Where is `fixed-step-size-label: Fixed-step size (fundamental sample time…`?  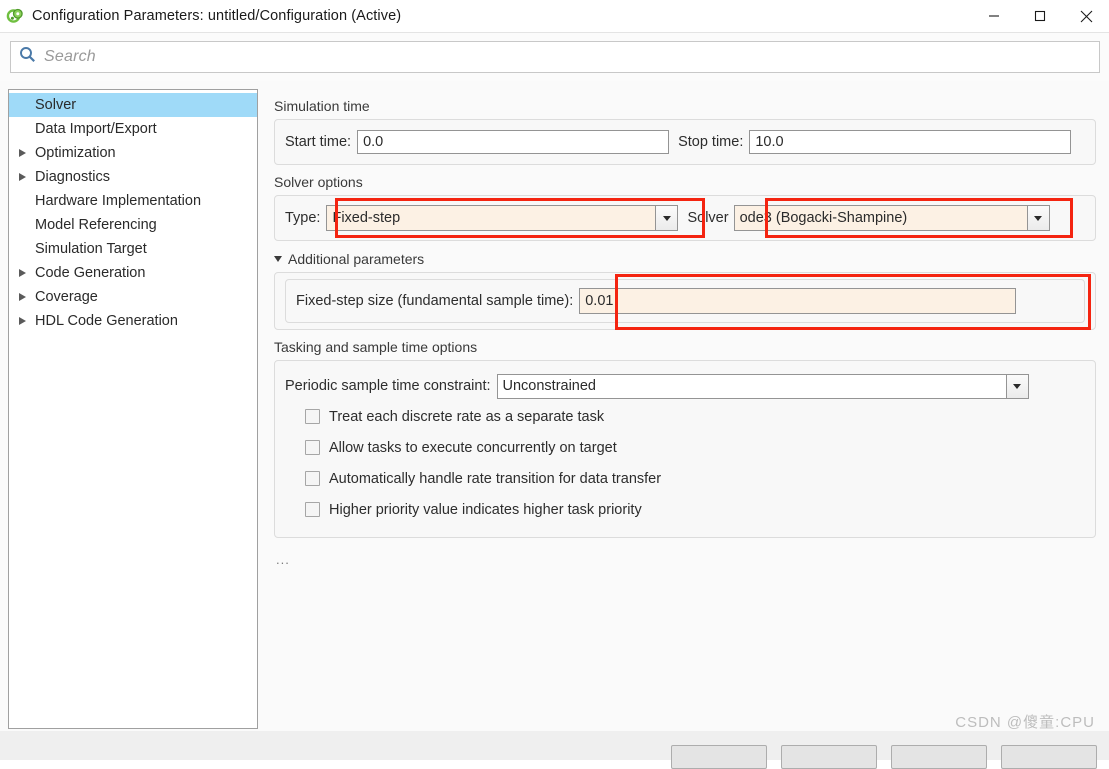
fixed-step-size-label: Fixed-step size (fundamental sample time… is located at coordinates (435, 301).